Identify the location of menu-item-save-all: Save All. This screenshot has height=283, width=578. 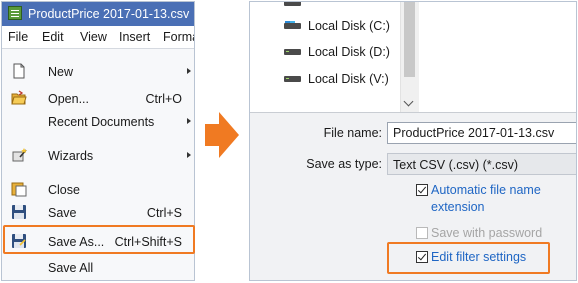
(98, 267).